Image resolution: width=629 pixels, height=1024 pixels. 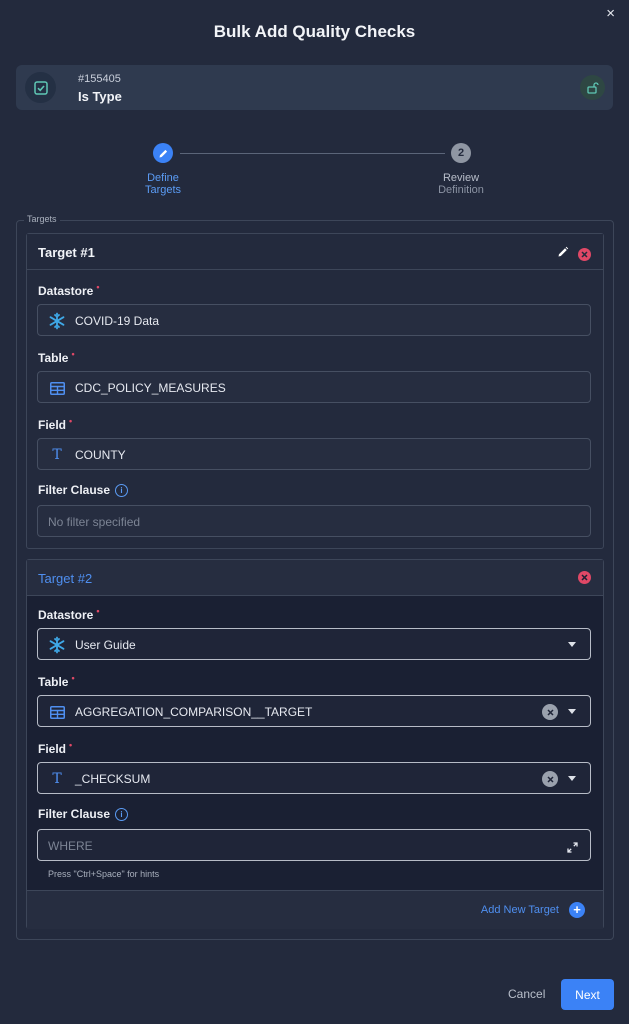 I want to click on hint-text: Press "Ctrl+Space" for hints, so click(x=104, y=874).